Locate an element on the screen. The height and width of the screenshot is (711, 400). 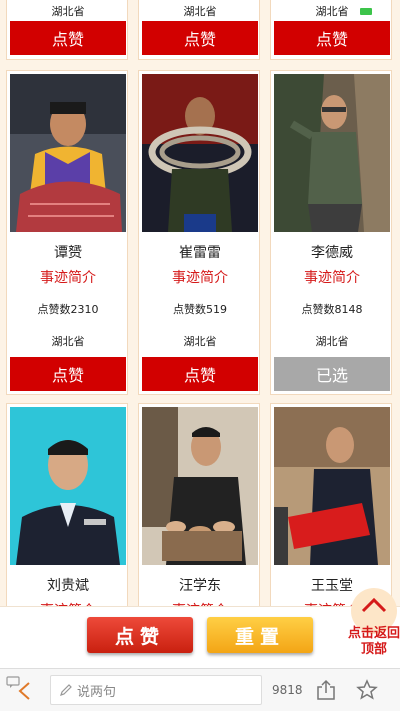
comment-input: 说两句 is located at coordinates (156, 690).